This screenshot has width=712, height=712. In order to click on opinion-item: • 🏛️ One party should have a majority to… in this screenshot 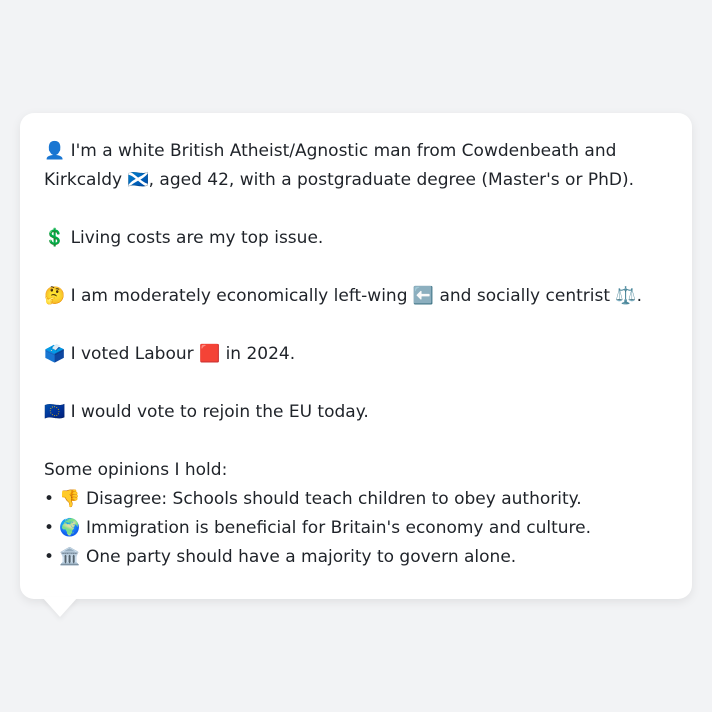, I will do `click(280, 557)`.